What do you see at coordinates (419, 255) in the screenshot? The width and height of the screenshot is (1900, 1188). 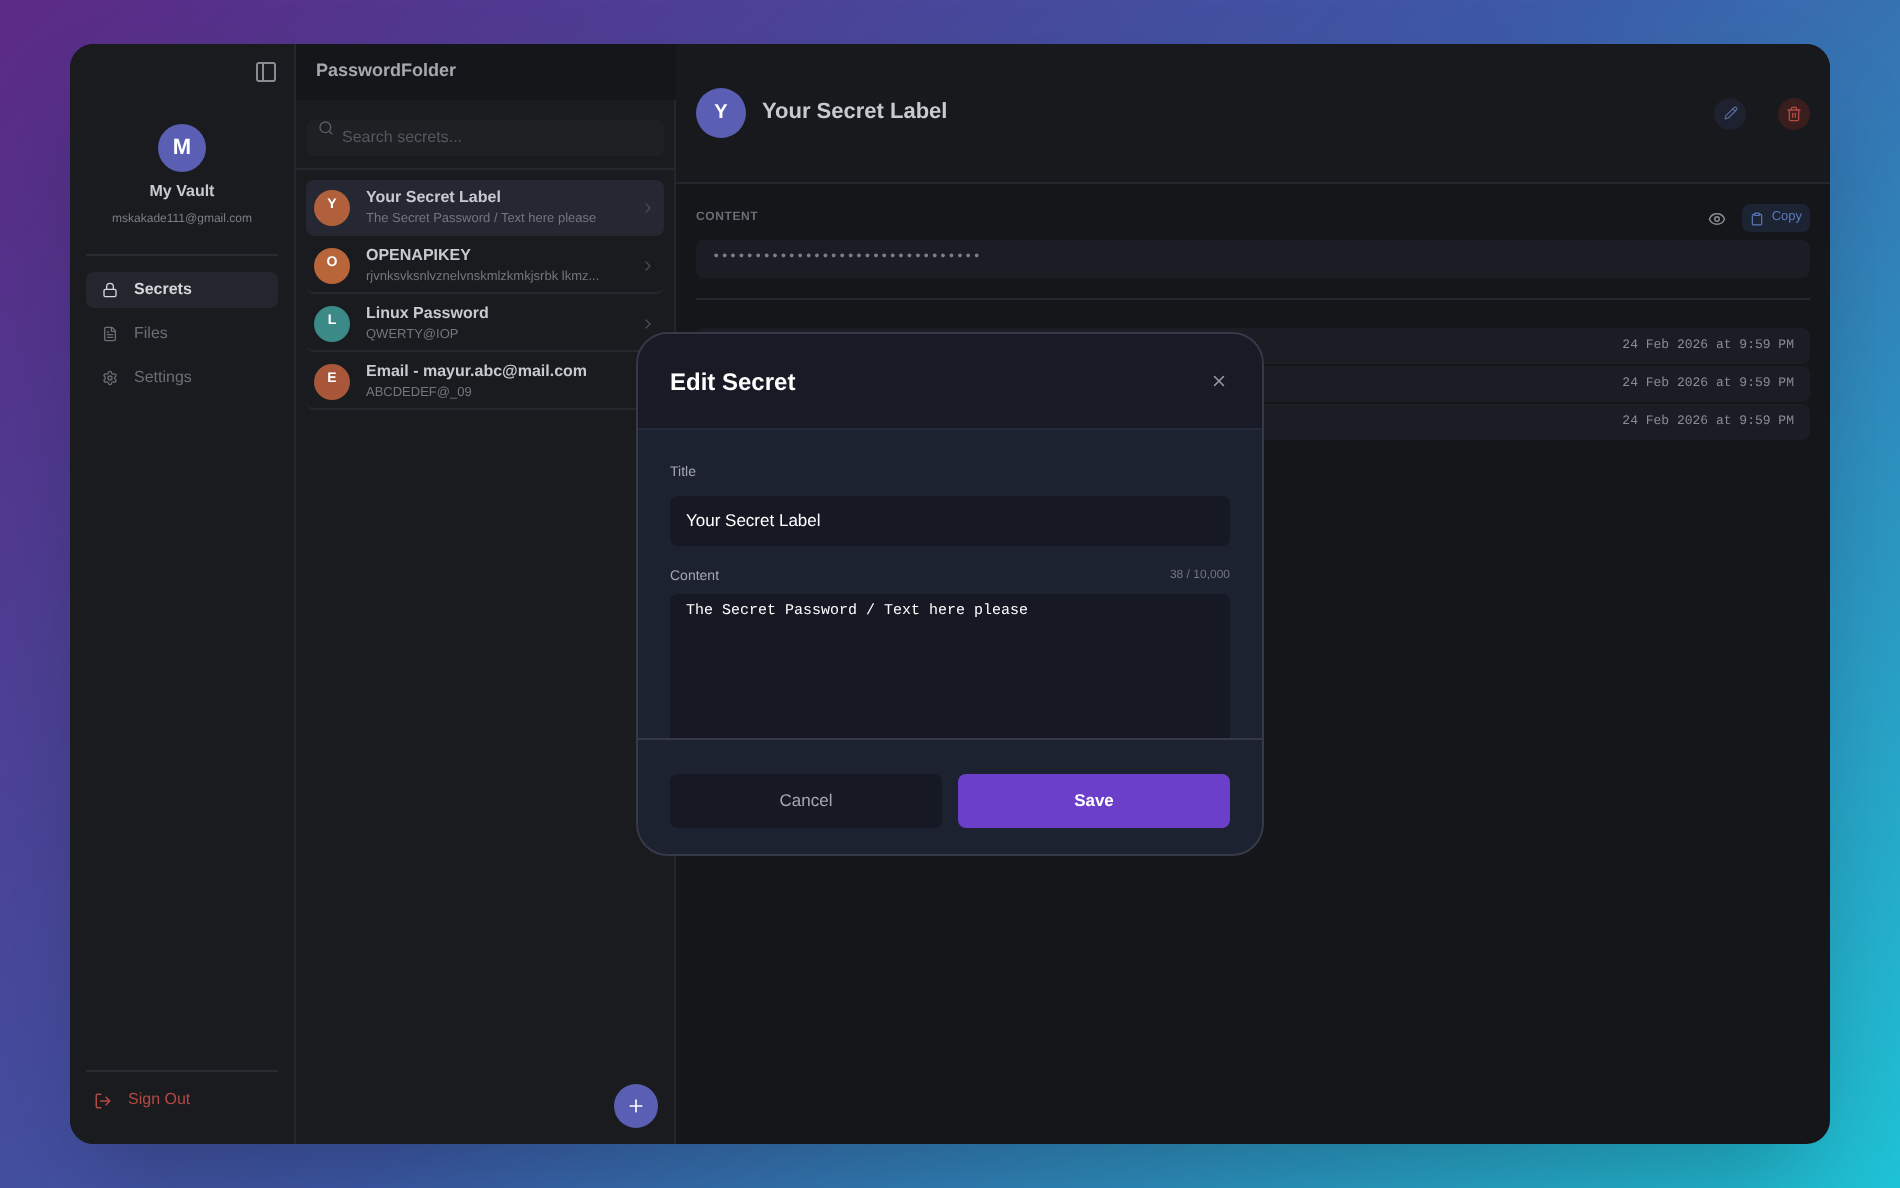 I see `secret-title: OPENAPIKEY` at bounding box center [419, 255].